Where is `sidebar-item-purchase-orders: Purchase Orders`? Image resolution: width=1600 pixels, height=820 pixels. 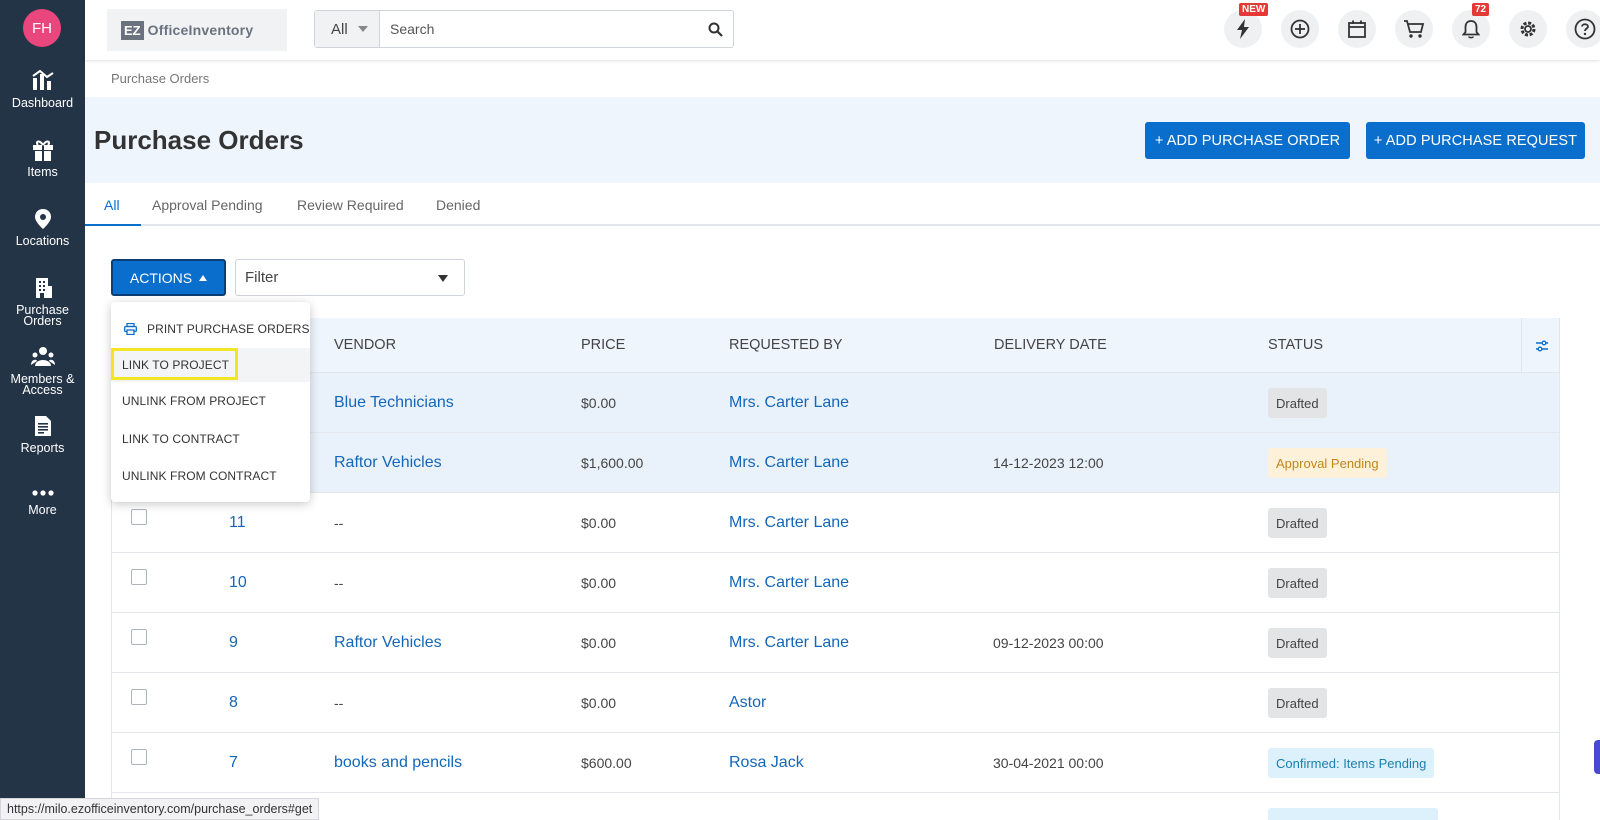 sidebar-item-purchase-orders: Purchase Orders is located at coordinates (42, 302).